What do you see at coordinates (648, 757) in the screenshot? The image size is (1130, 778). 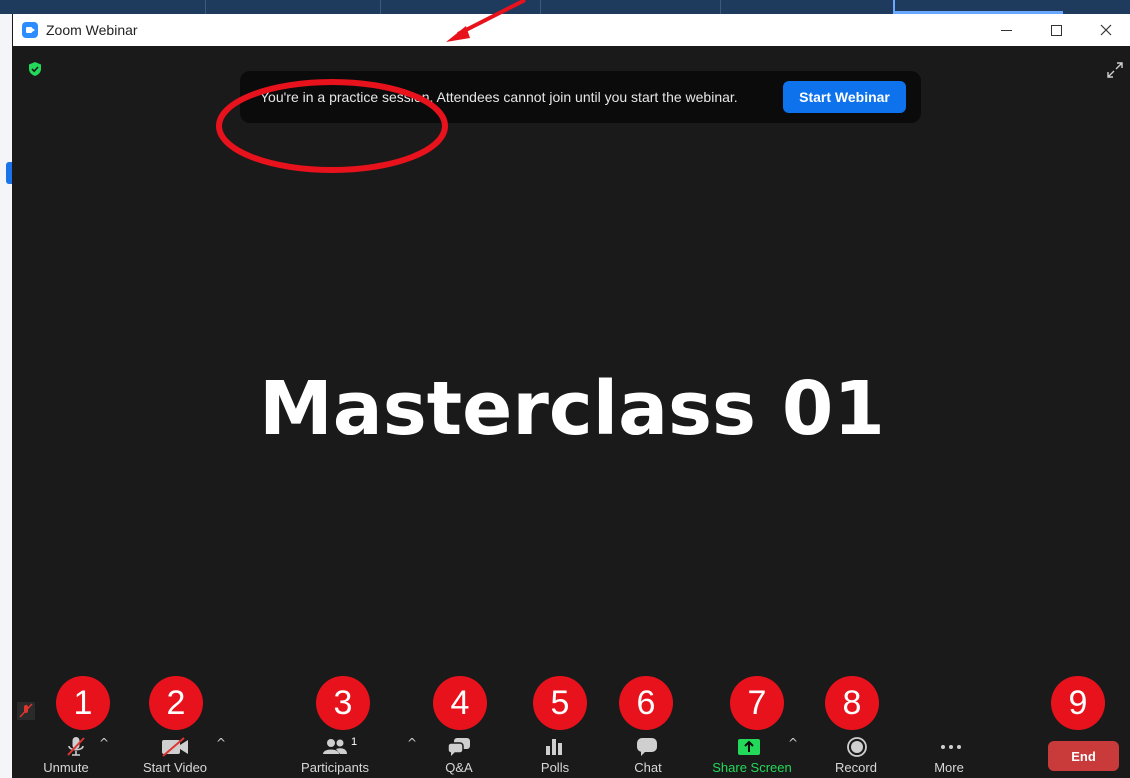 I see `chat-button: Chat` at bounding box center [648, 757].